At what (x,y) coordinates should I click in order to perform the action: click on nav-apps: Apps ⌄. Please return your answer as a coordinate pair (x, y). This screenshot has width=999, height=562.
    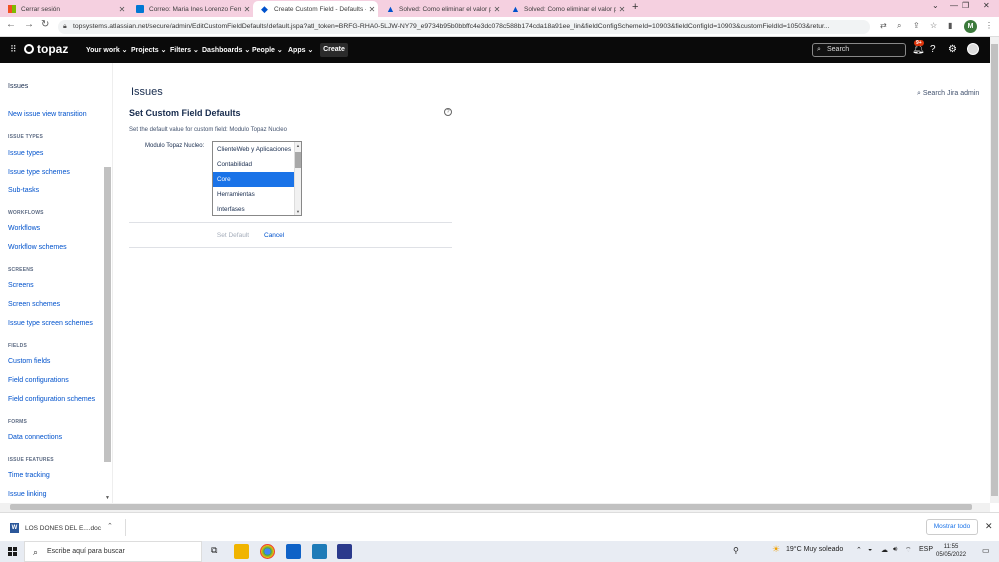
    Looking at the image, I should click on (300, 50).